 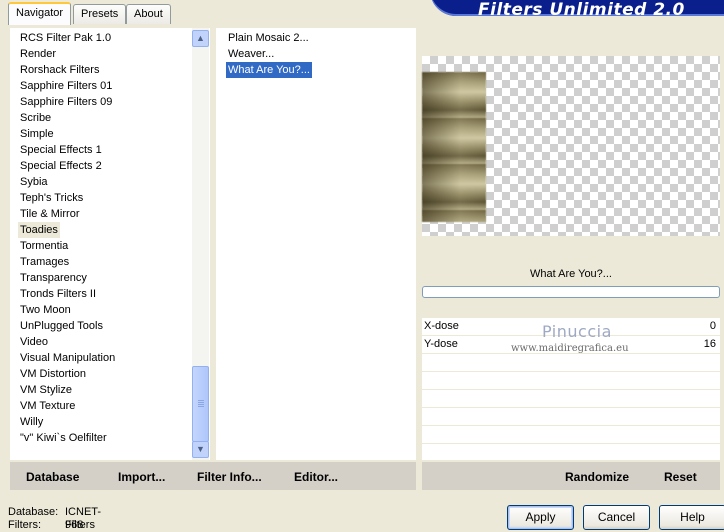 What do you see at coordinates (577, 331) in the screenshot?
I see `watermark-name: Pinuccia` at bounding box center [577, 331].